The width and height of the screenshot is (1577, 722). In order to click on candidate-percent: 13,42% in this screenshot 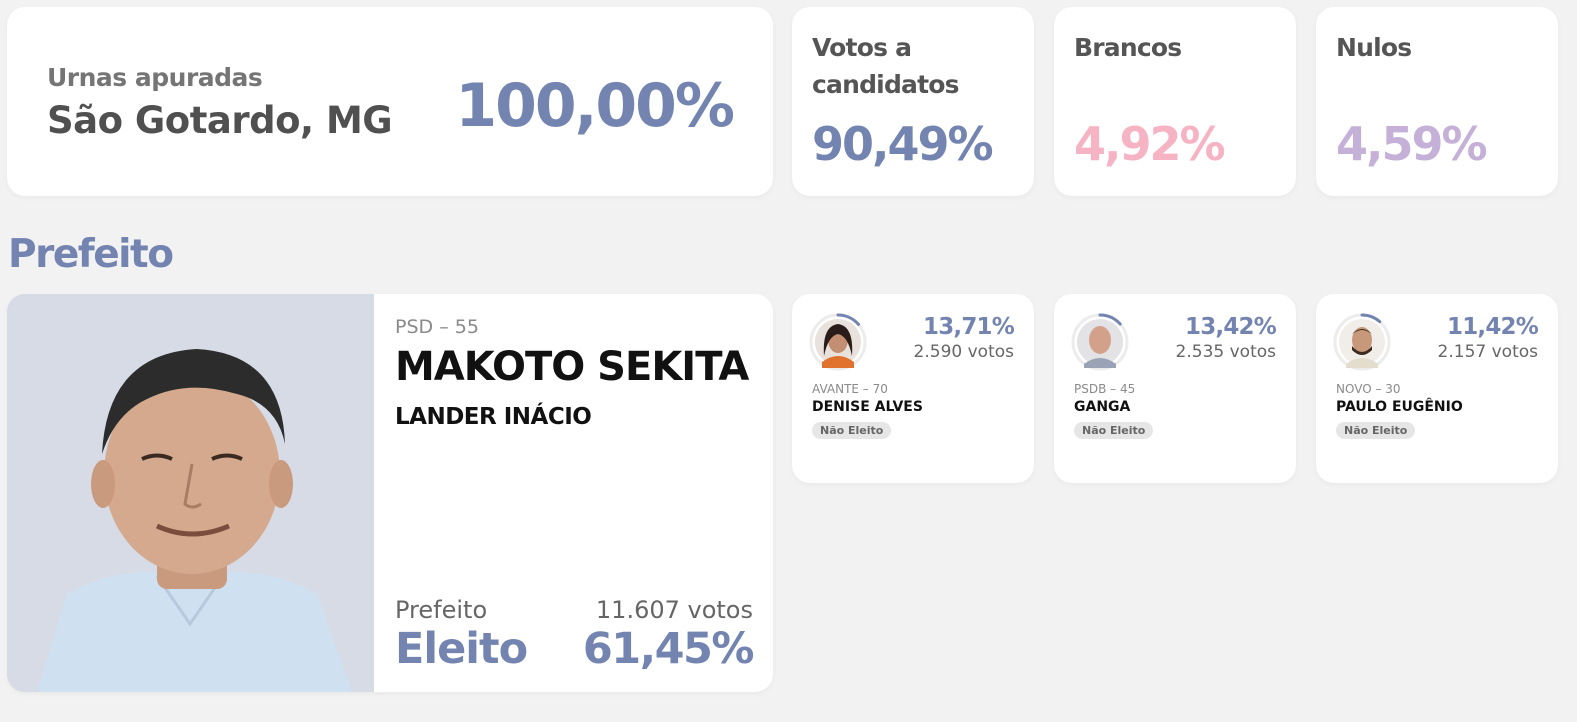, I will do `click(1231, 327)`.